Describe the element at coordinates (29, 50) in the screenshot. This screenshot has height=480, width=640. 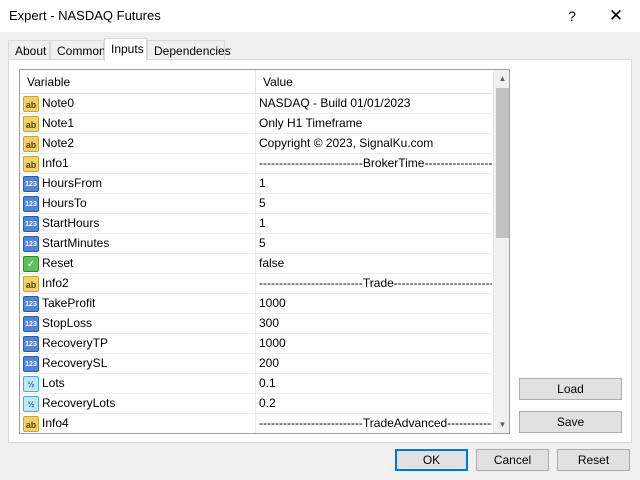
I see `tab-about: About` at that location.